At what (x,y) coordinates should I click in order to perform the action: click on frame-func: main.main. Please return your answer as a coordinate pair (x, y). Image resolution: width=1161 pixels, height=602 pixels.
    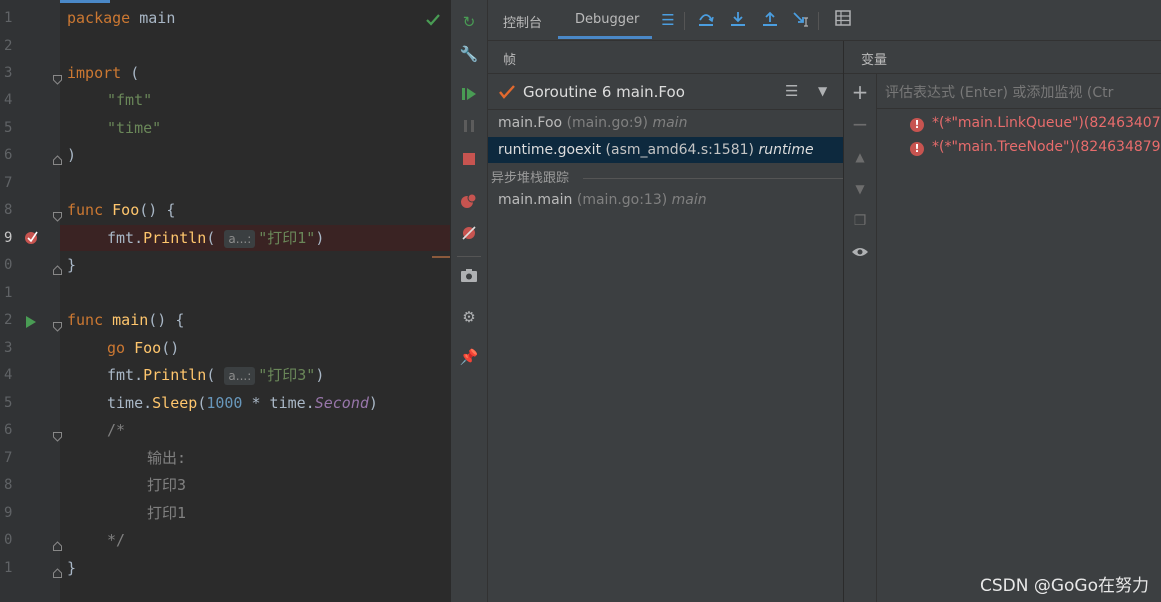
    Looking at the image, I should click on (535, 200).